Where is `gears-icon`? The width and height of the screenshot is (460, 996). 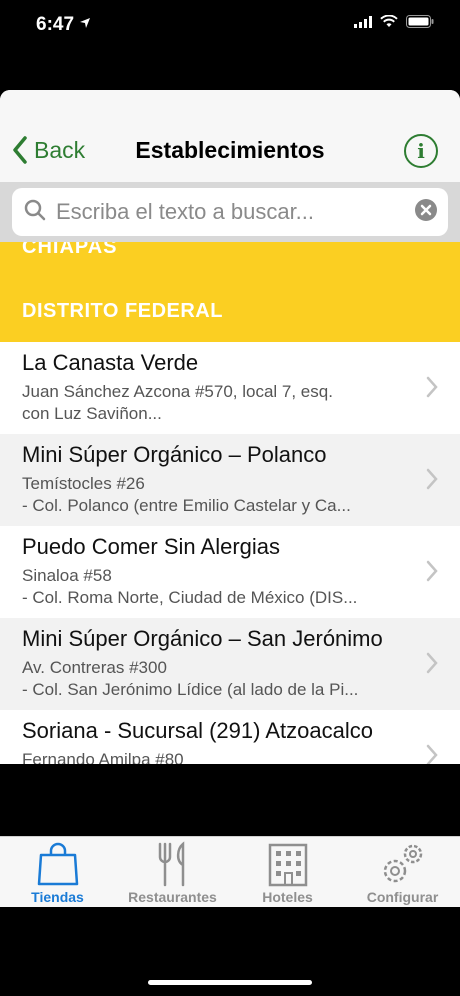 gears-icon is located at coordinates (402, 863).